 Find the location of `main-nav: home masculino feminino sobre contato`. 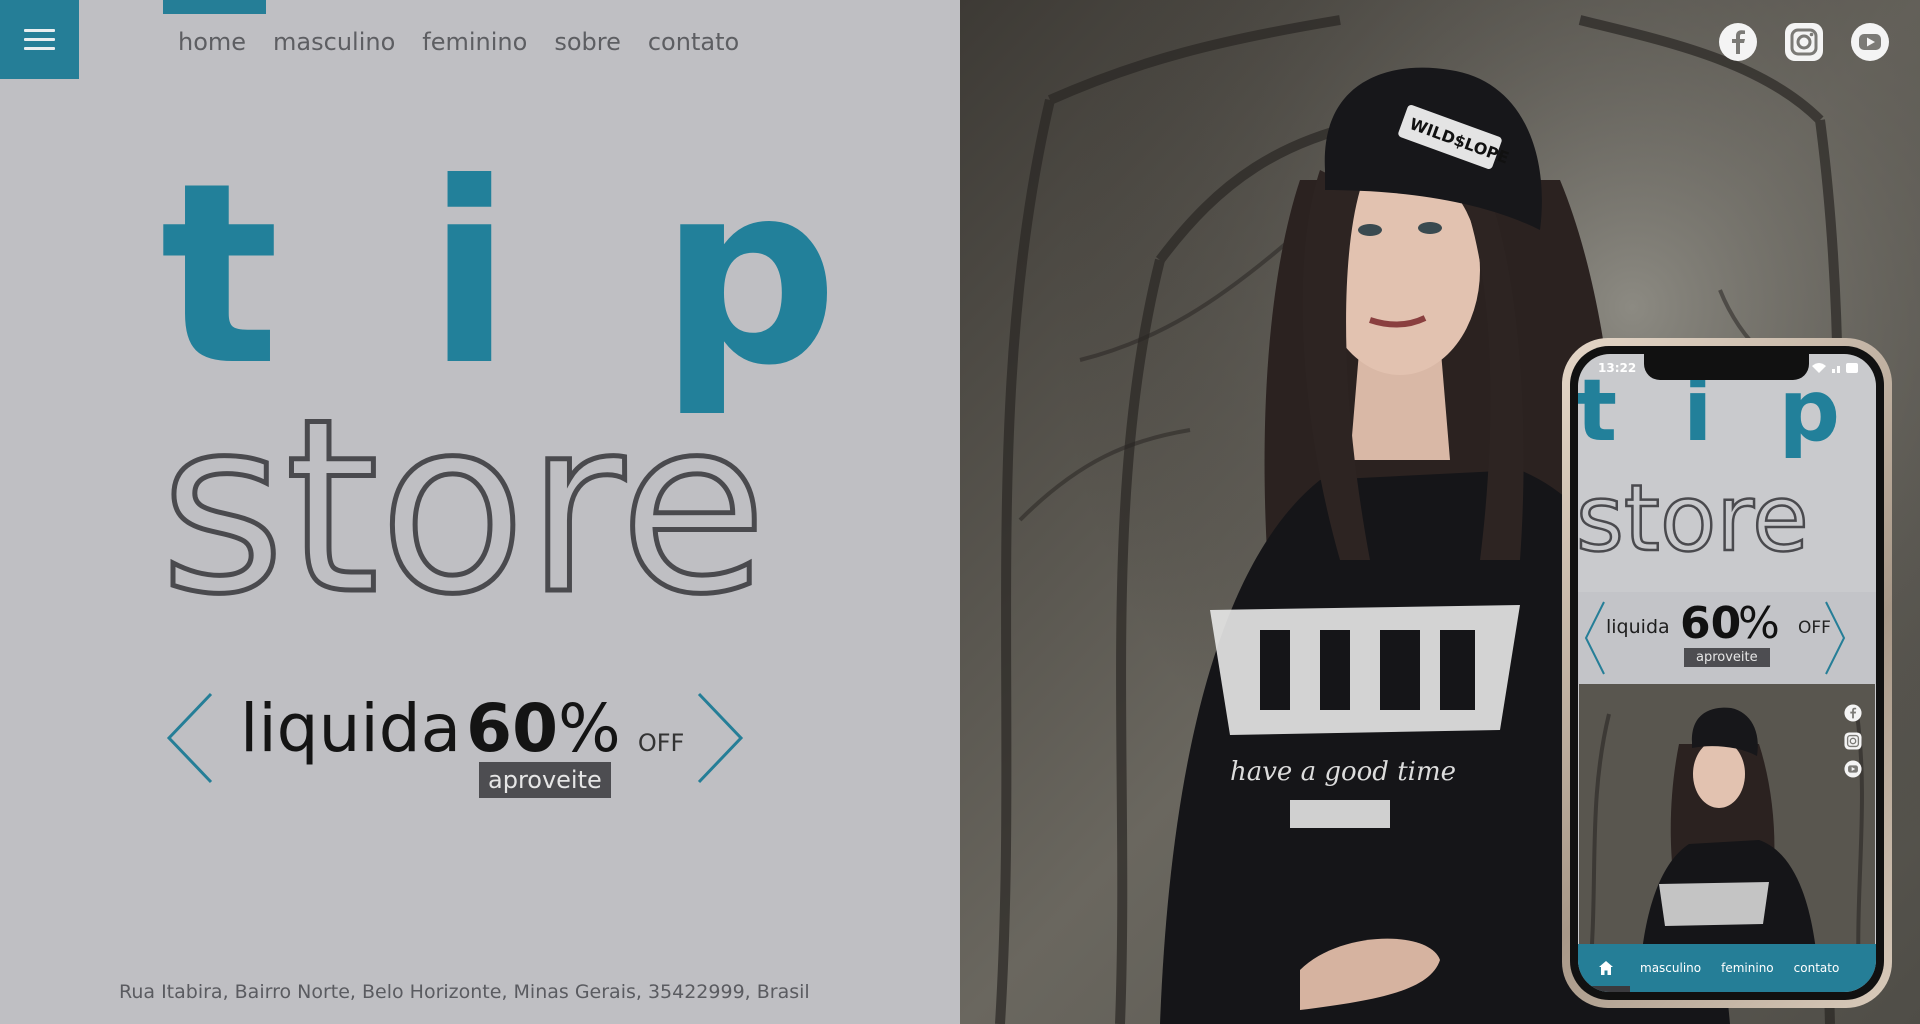

main-nav: home masculino feminino sobre contato is located at coordinates (458, 42).